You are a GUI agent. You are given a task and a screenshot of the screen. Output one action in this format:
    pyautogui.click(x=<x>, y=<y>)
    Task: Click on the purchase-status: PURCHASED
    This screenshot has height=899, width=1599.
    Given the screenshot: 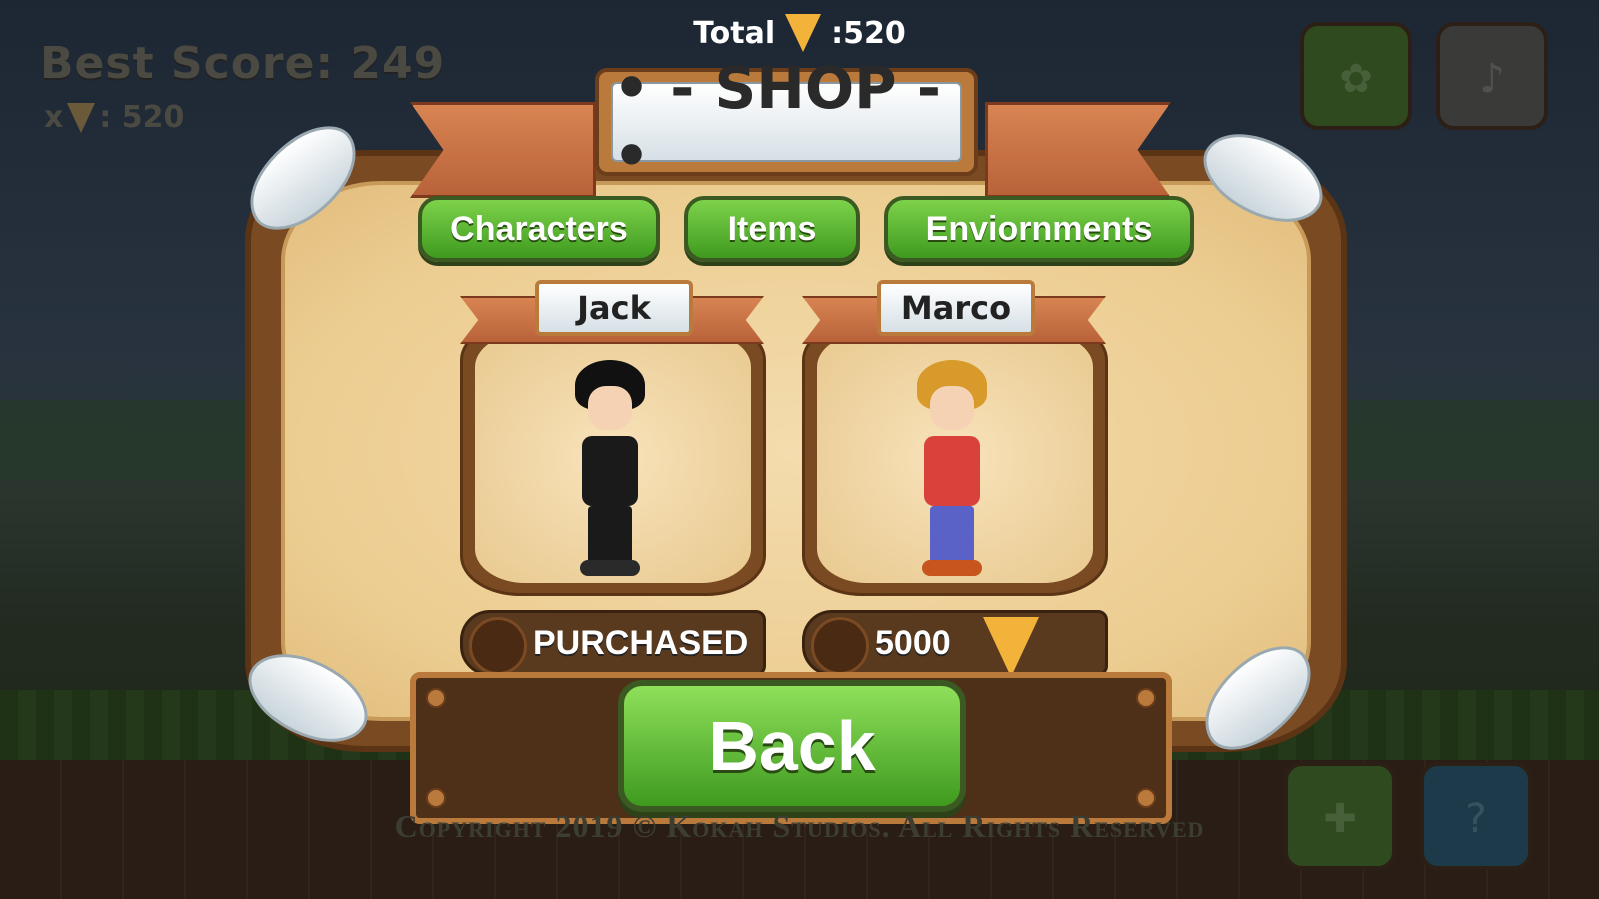 What is the action you would take?
    pyautogui.click(x=641, y=642)
    